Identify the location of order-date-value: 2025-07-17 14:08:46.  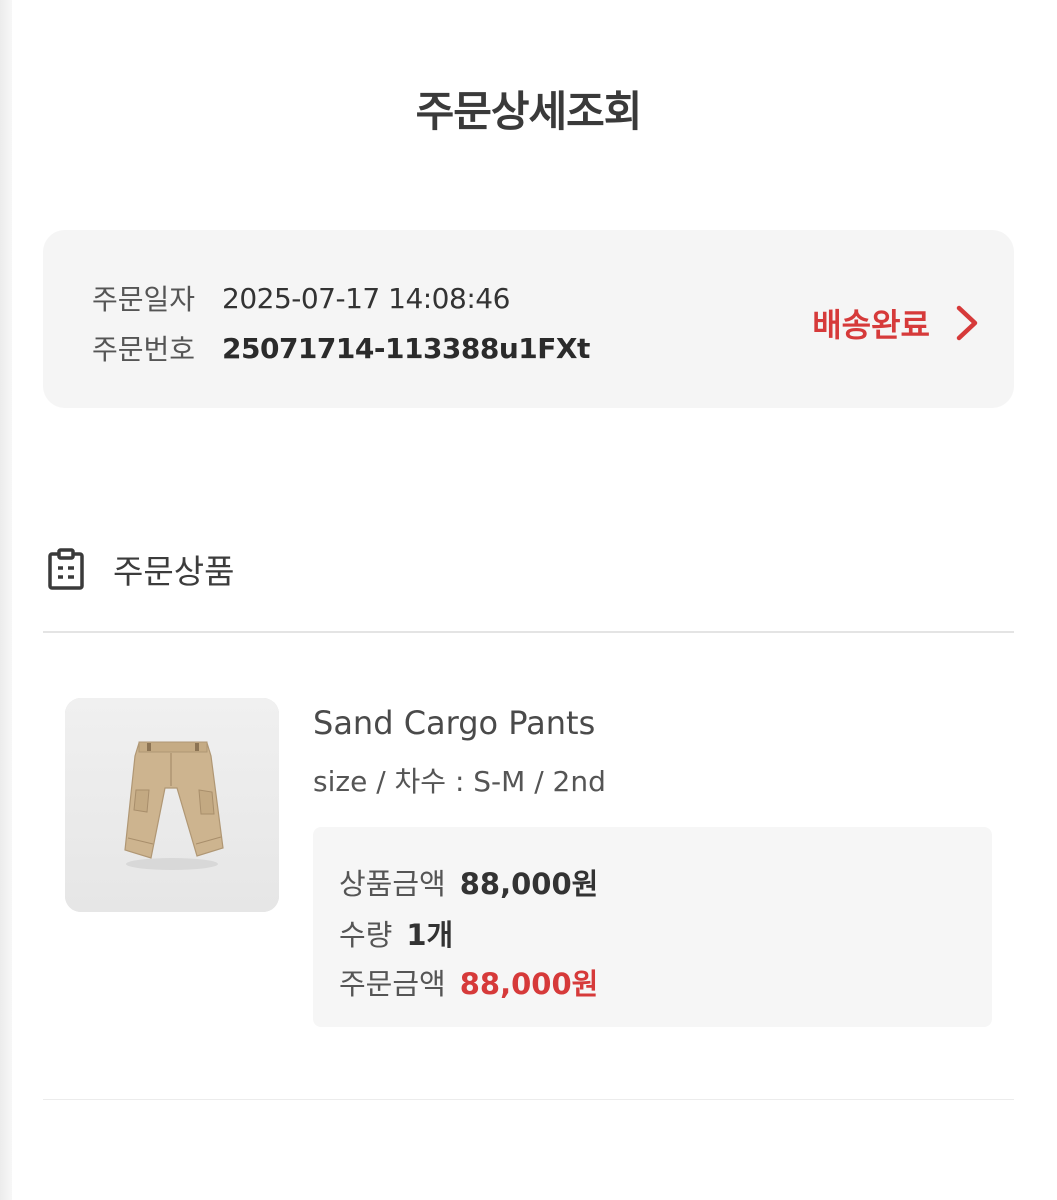
(366, 298).